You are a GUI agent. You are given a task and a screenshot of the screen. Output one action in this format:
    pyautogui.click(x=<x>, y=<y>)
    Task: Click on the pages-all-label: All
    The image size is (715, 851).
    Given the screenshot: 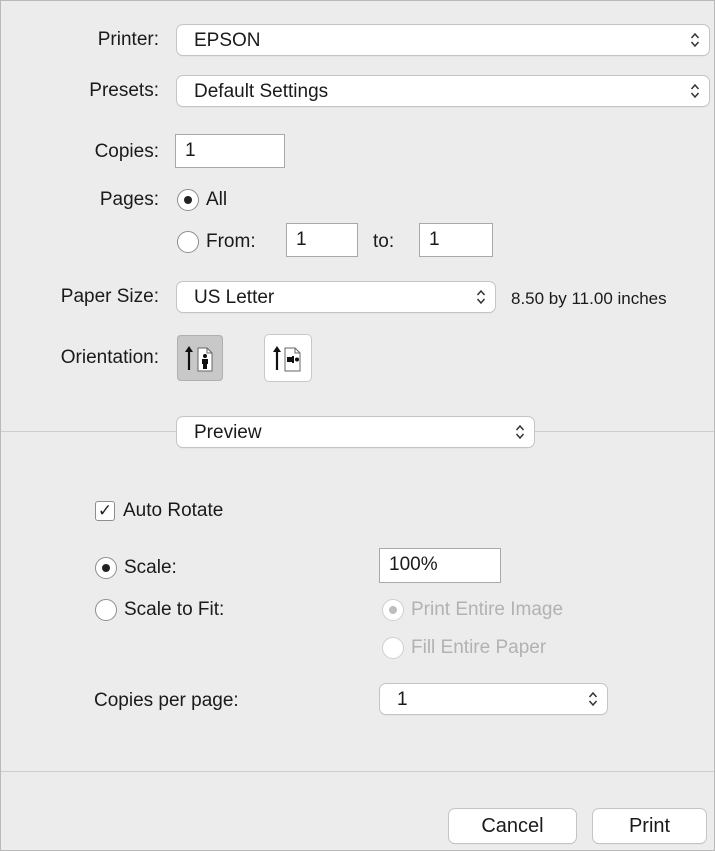 What is the action you would take?
    pyautogui.click(x=217, y=199)
    